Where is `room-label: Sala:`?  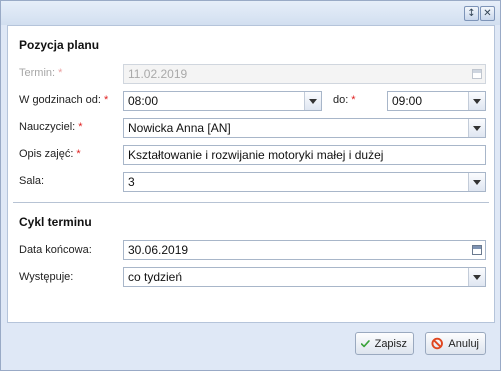 room-label: Sala: is located at coordinates (31, 181).